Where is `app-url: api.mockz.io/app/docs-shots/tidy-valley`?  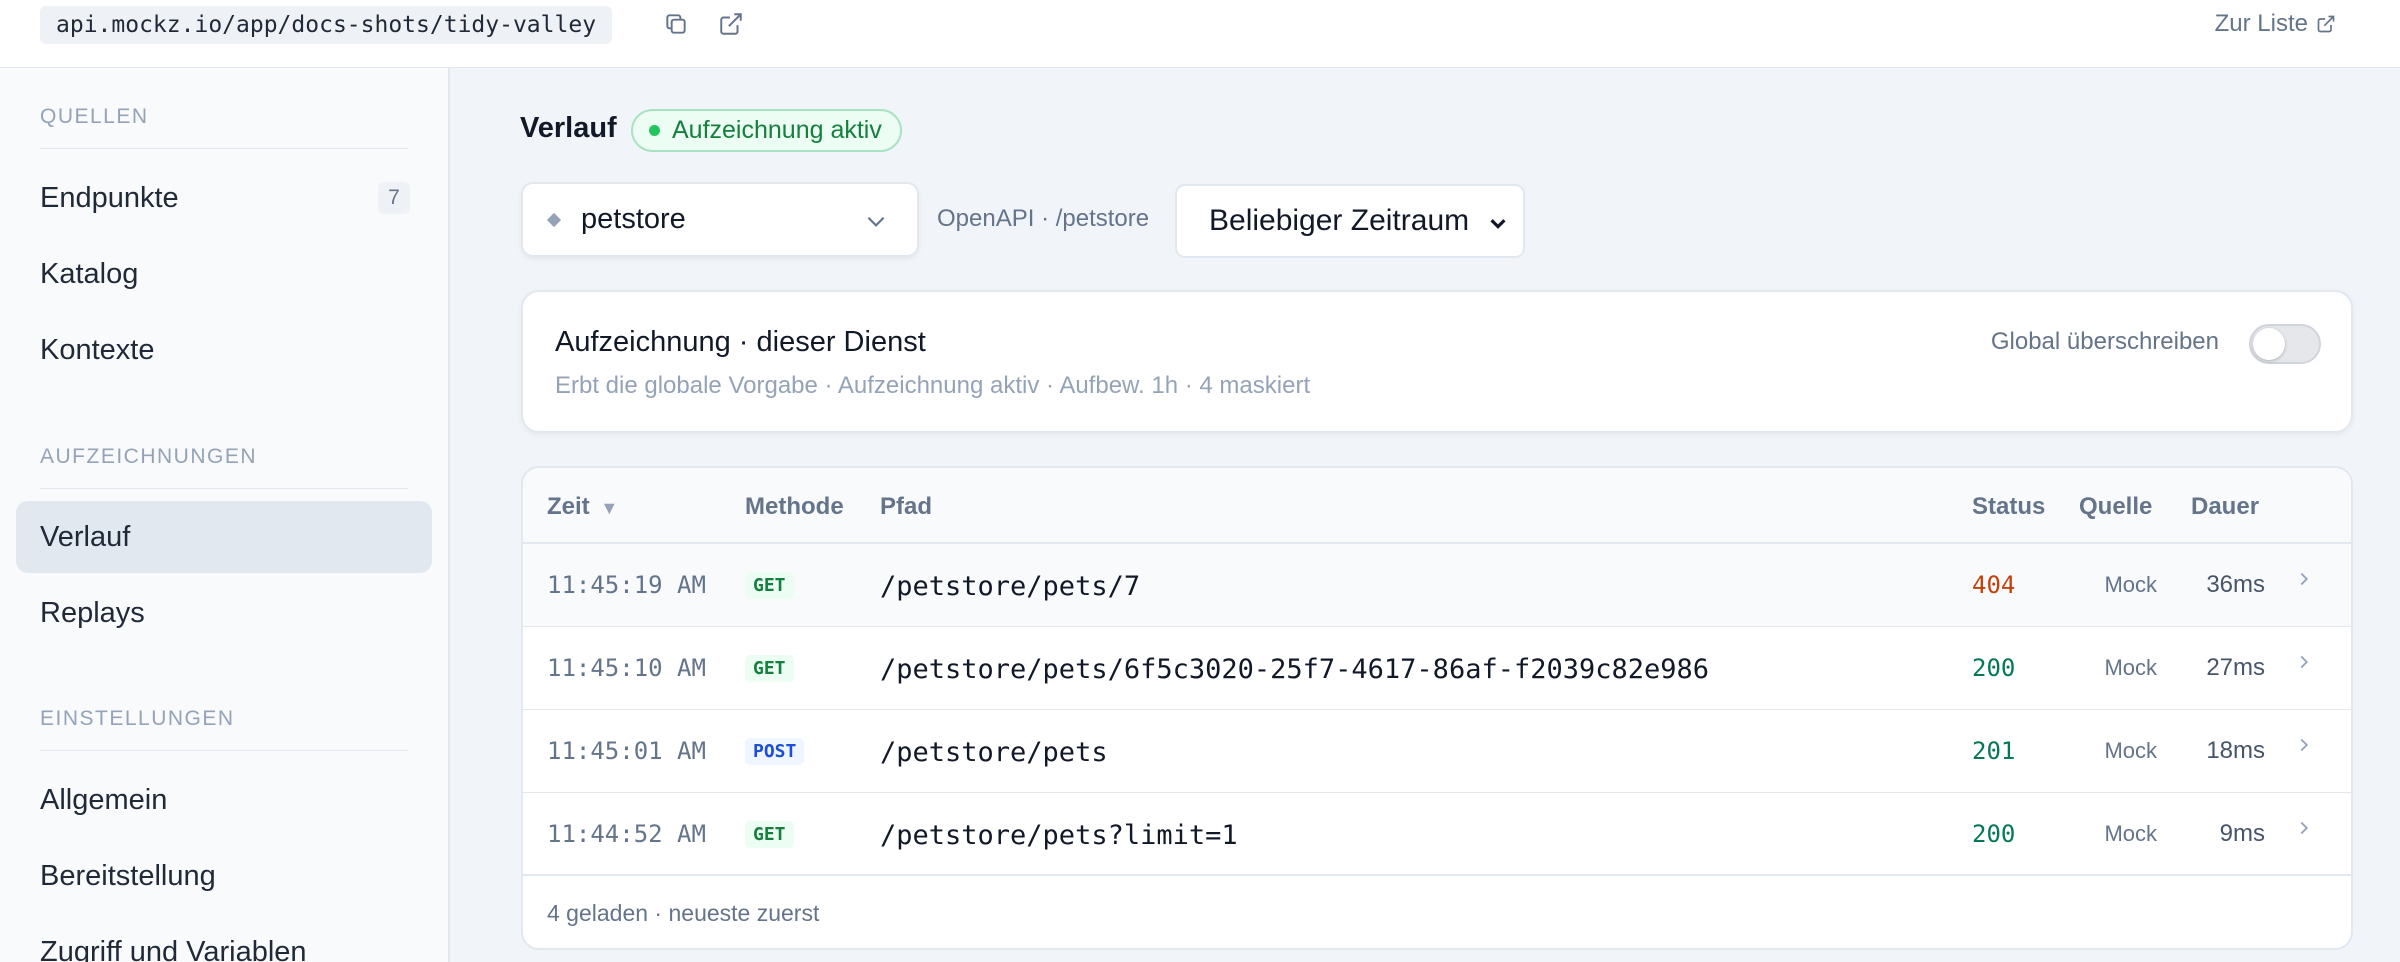 app-url: api.mockz.io/app/docs-shots/tidy-valley is located at coordinates (326, 25).